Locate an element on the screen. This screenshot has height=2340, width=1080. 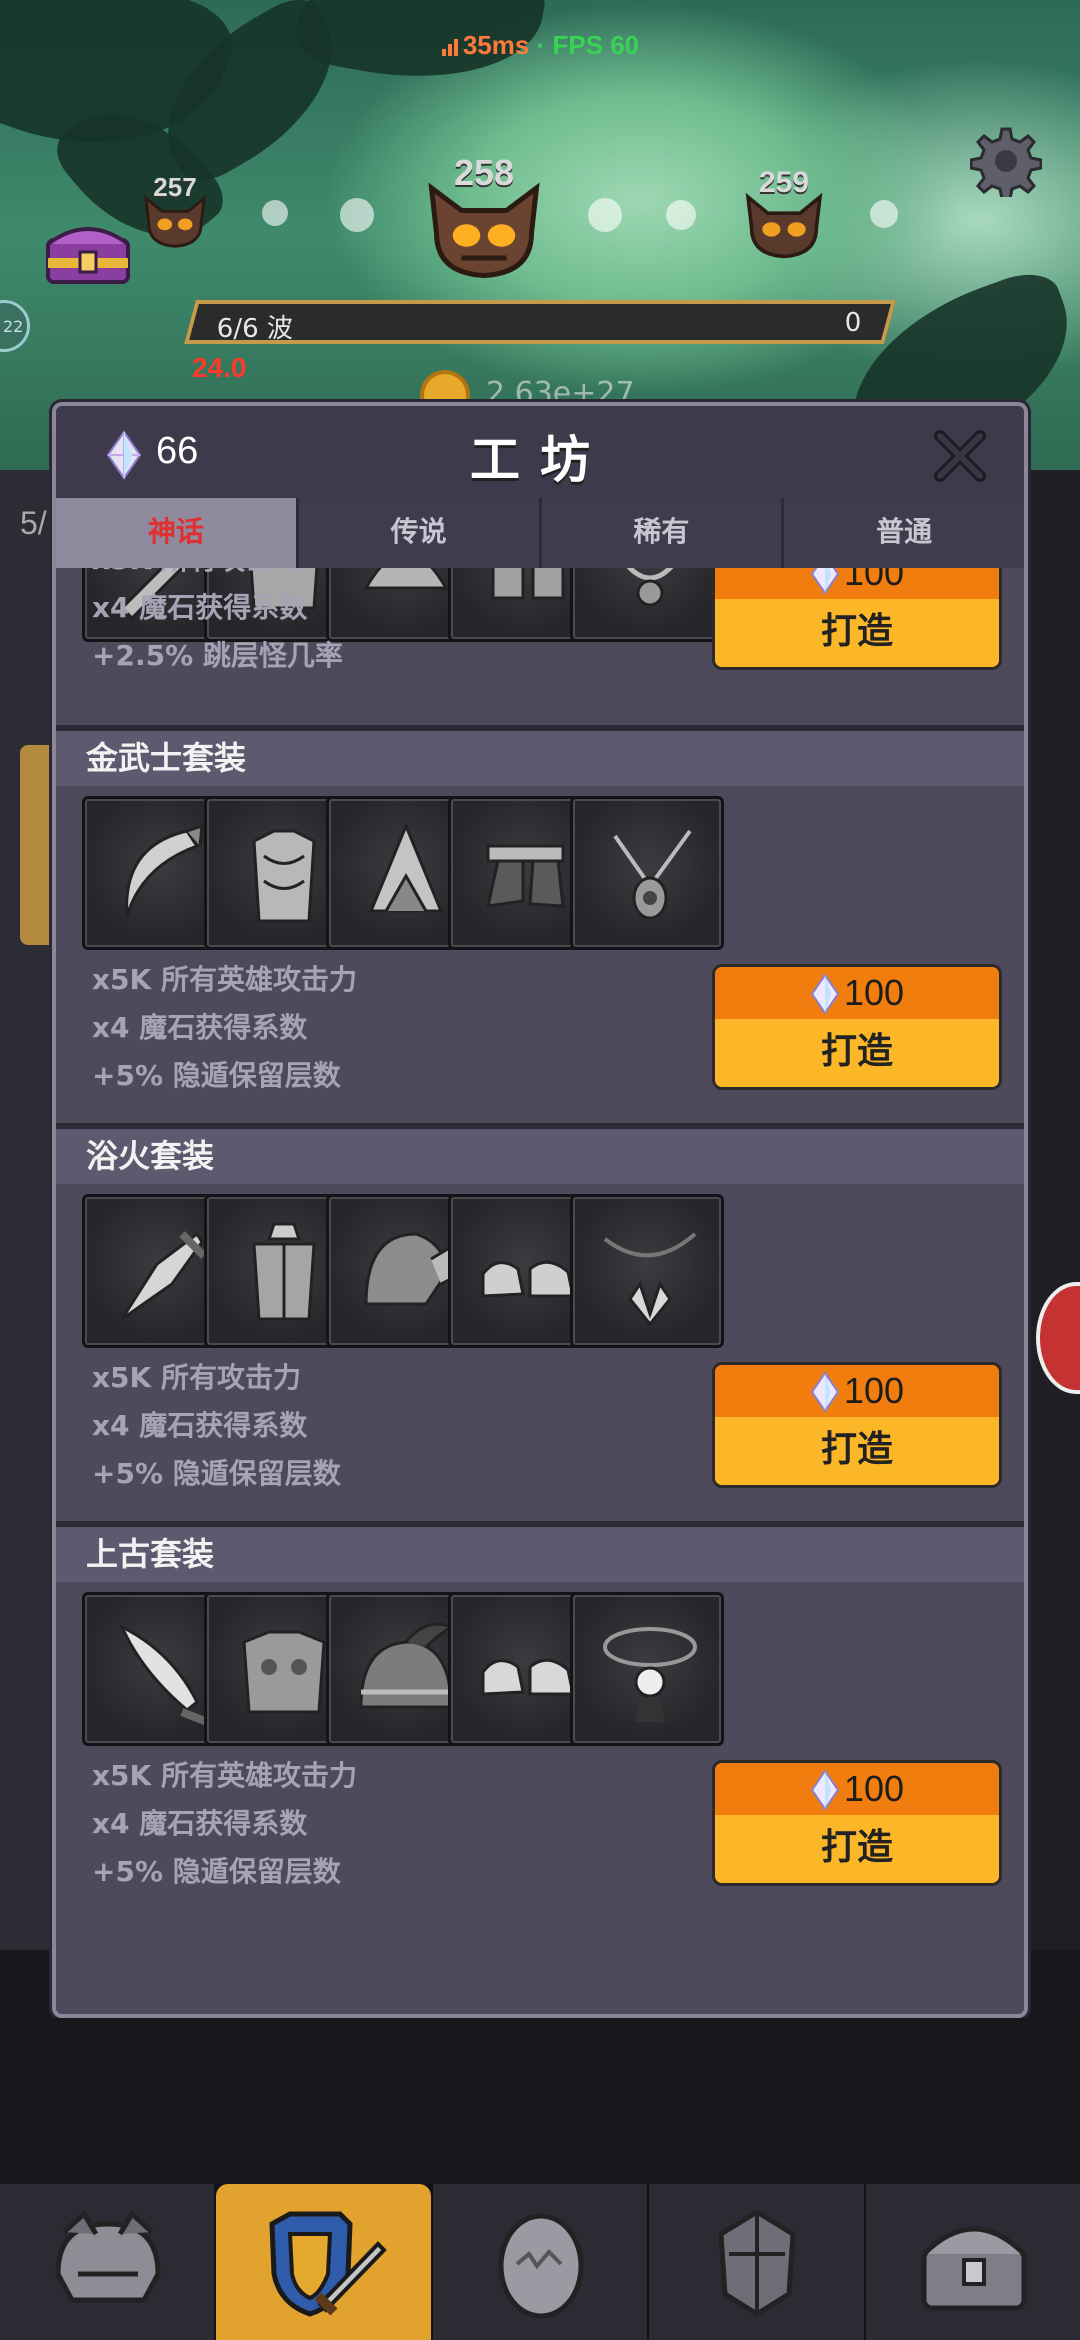
side-counter: 5/ is located at coordinates (33, 523).